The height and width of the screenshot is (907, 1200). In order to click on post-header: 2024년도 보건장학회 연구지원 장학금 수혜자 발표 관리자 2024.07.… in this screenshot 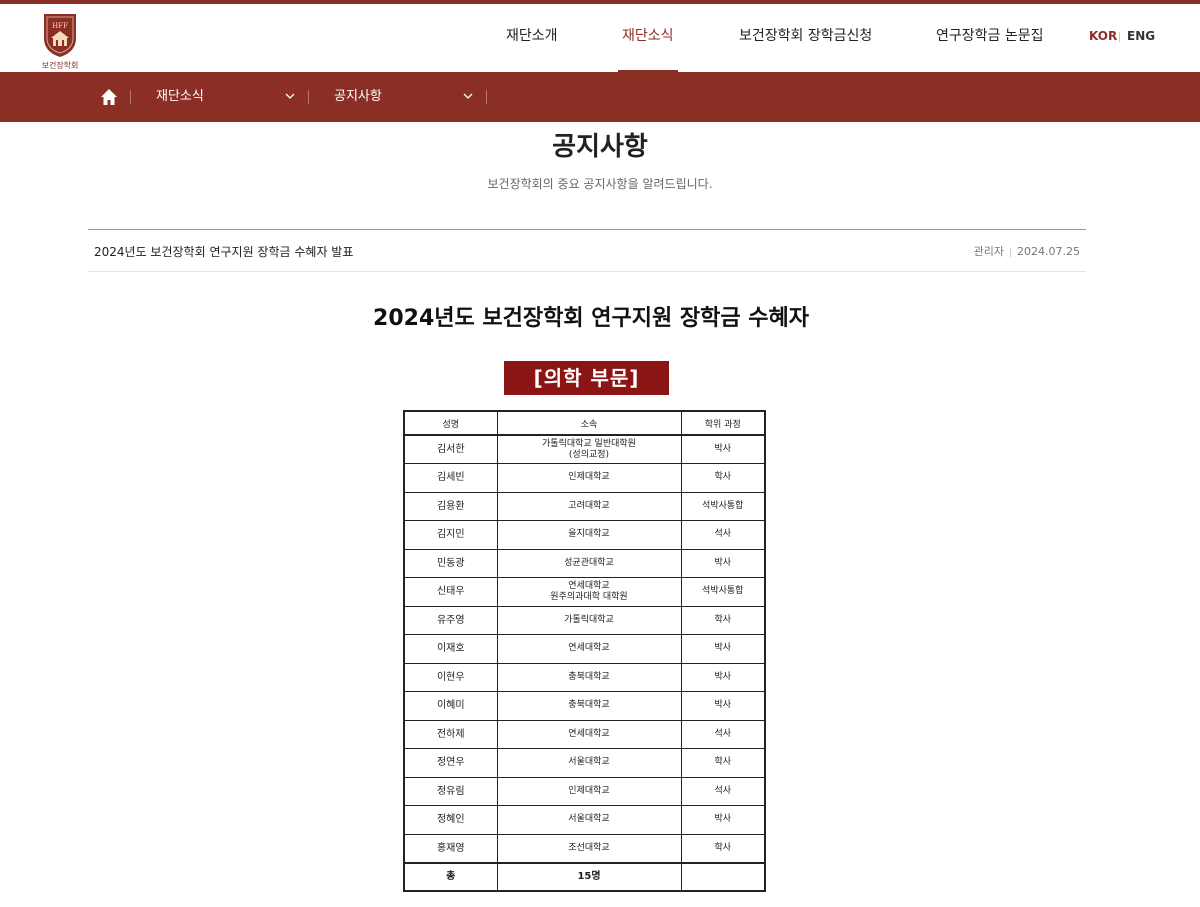, I will do `click(587, 250)`.